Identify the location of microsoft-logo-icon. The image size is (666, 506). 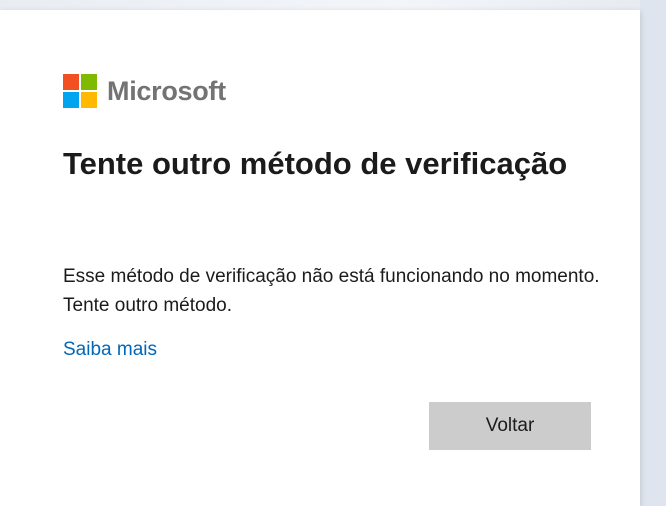
(80, 91).